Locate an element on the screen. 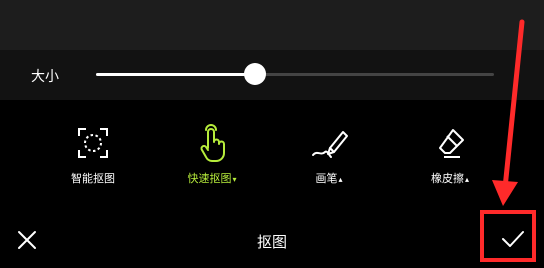  tool-label: 快速抠图 is located at coordinates (209, 178).